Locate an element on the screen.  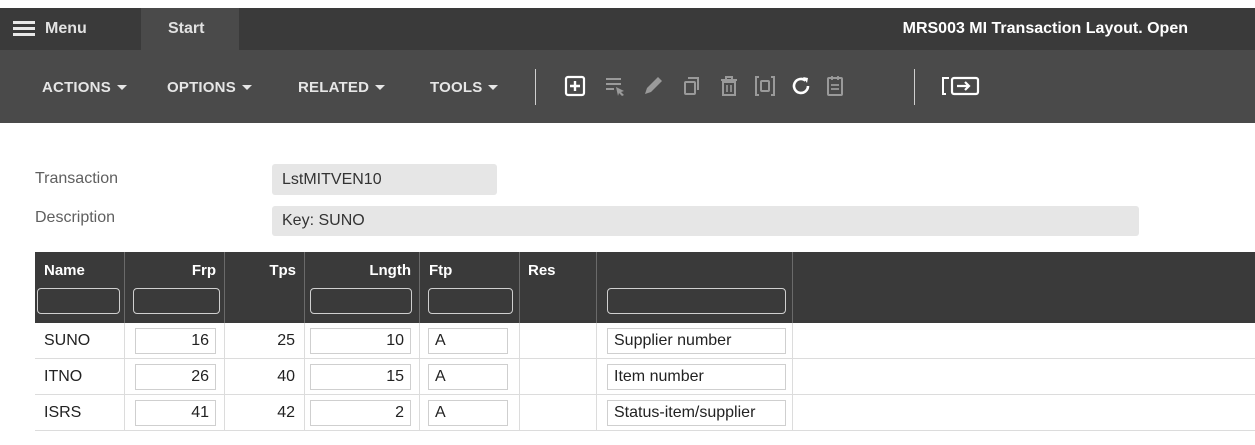
frp-input: 16 is located at coordinates (175, 341).